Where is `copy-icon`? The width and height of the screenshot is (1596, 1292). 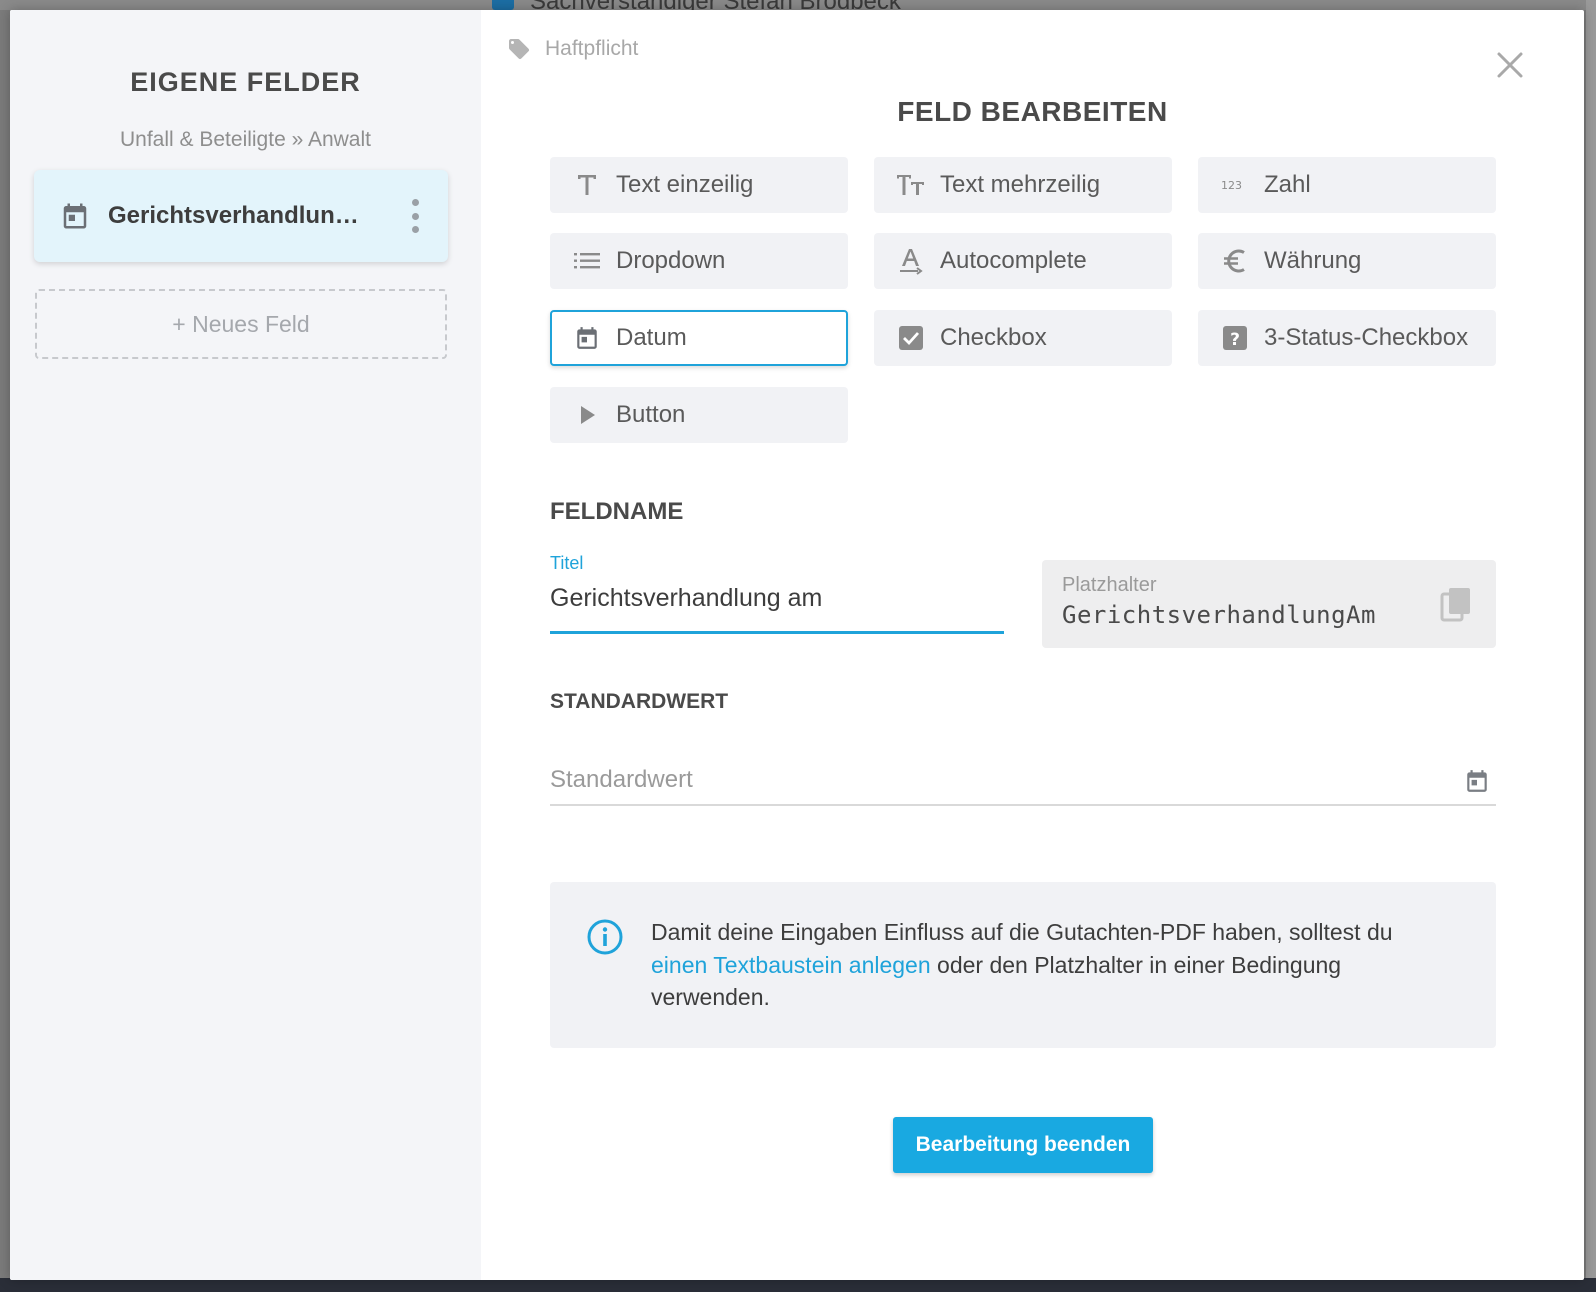
copy-icon is located at coordinates (1456, 604).